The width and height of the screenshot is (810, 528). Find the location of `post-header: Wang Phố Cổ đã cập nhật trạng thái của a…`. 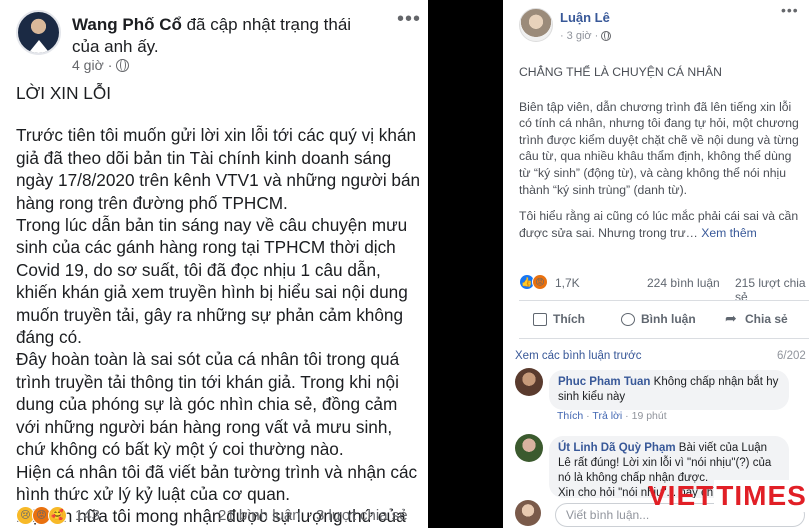

post-header: Wang Phố Cổ đã cập nhật trạng thái của a… is located at coordinates (227, 36).